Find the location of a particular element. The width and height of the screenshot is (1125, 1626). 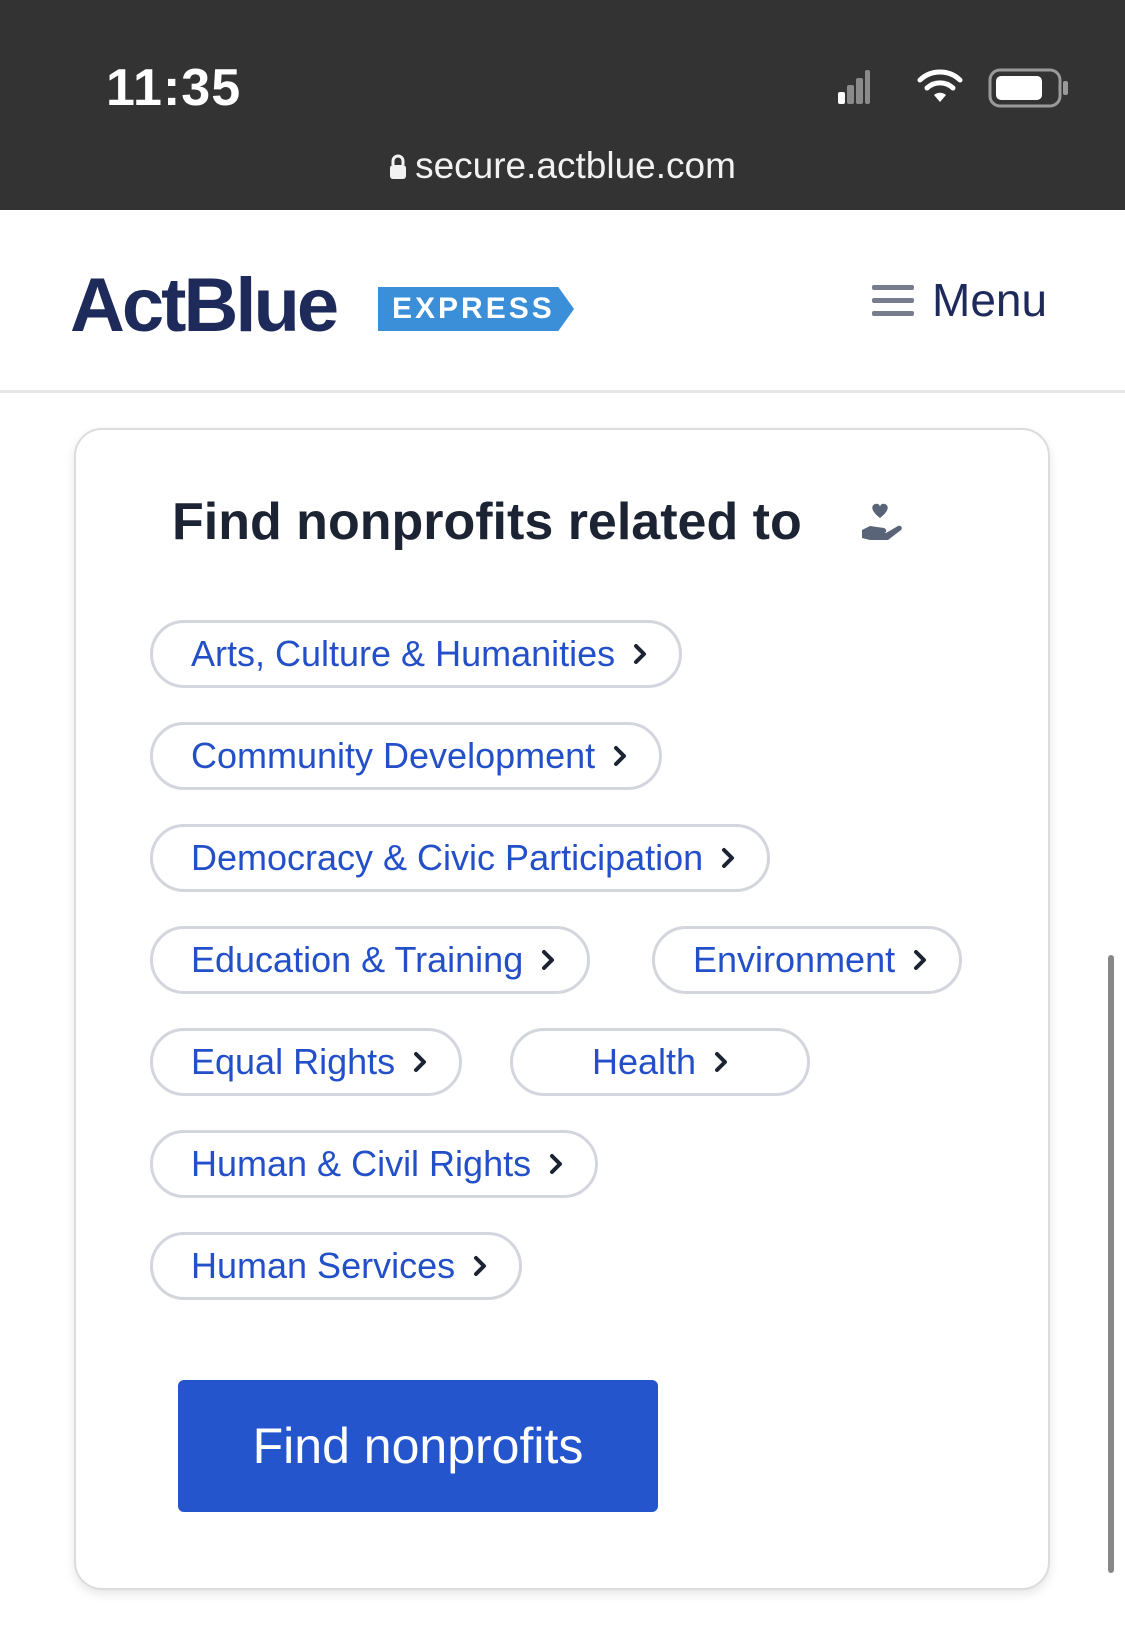

site-header: ActBlue EXPRESS Menu is located at coordinates (562, 301).